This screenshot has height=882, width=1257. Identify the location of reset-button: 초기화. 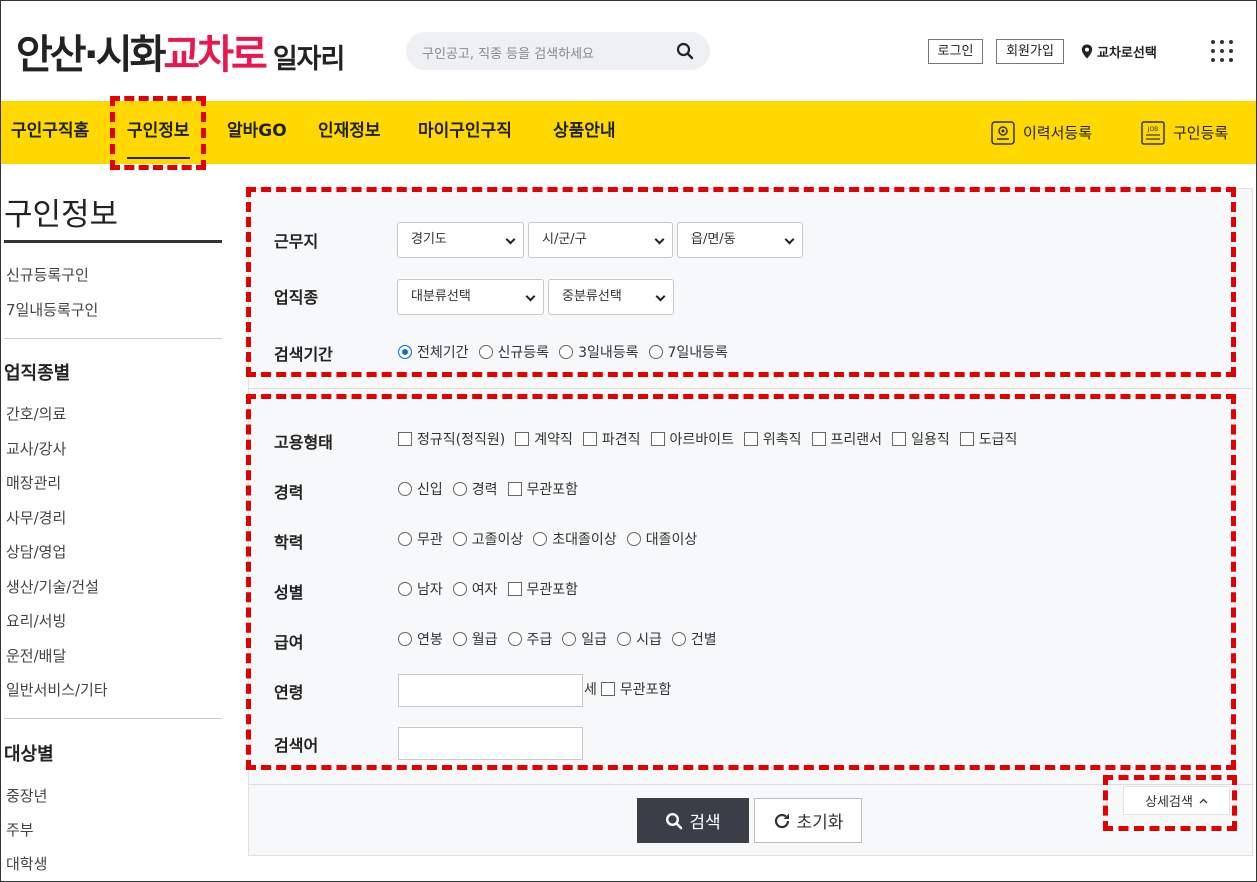
(808, 820).